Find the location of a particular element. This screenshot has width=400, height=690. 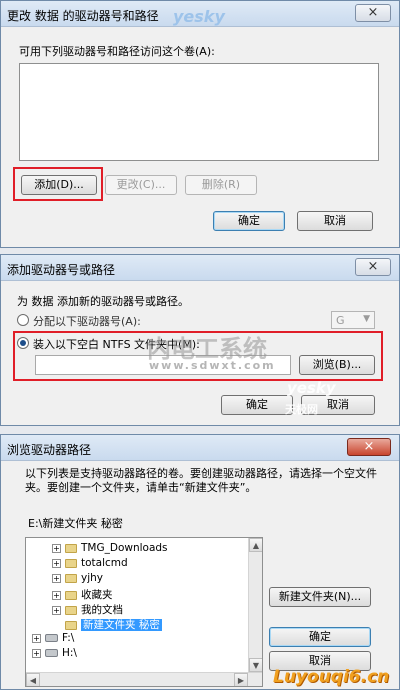

paths-listbox is located at coordinates (199, 112).